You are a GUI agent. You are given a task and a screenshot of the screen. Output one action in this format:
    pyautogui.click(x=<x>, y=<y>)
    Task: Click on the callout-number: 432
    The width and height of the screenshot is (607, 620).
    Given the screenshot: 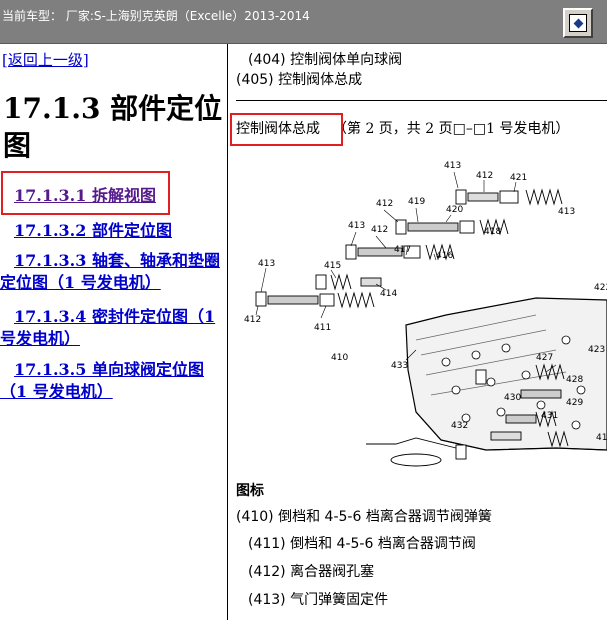 What is the action you would take?
    pyautogui.click(x=459, y=426)
    